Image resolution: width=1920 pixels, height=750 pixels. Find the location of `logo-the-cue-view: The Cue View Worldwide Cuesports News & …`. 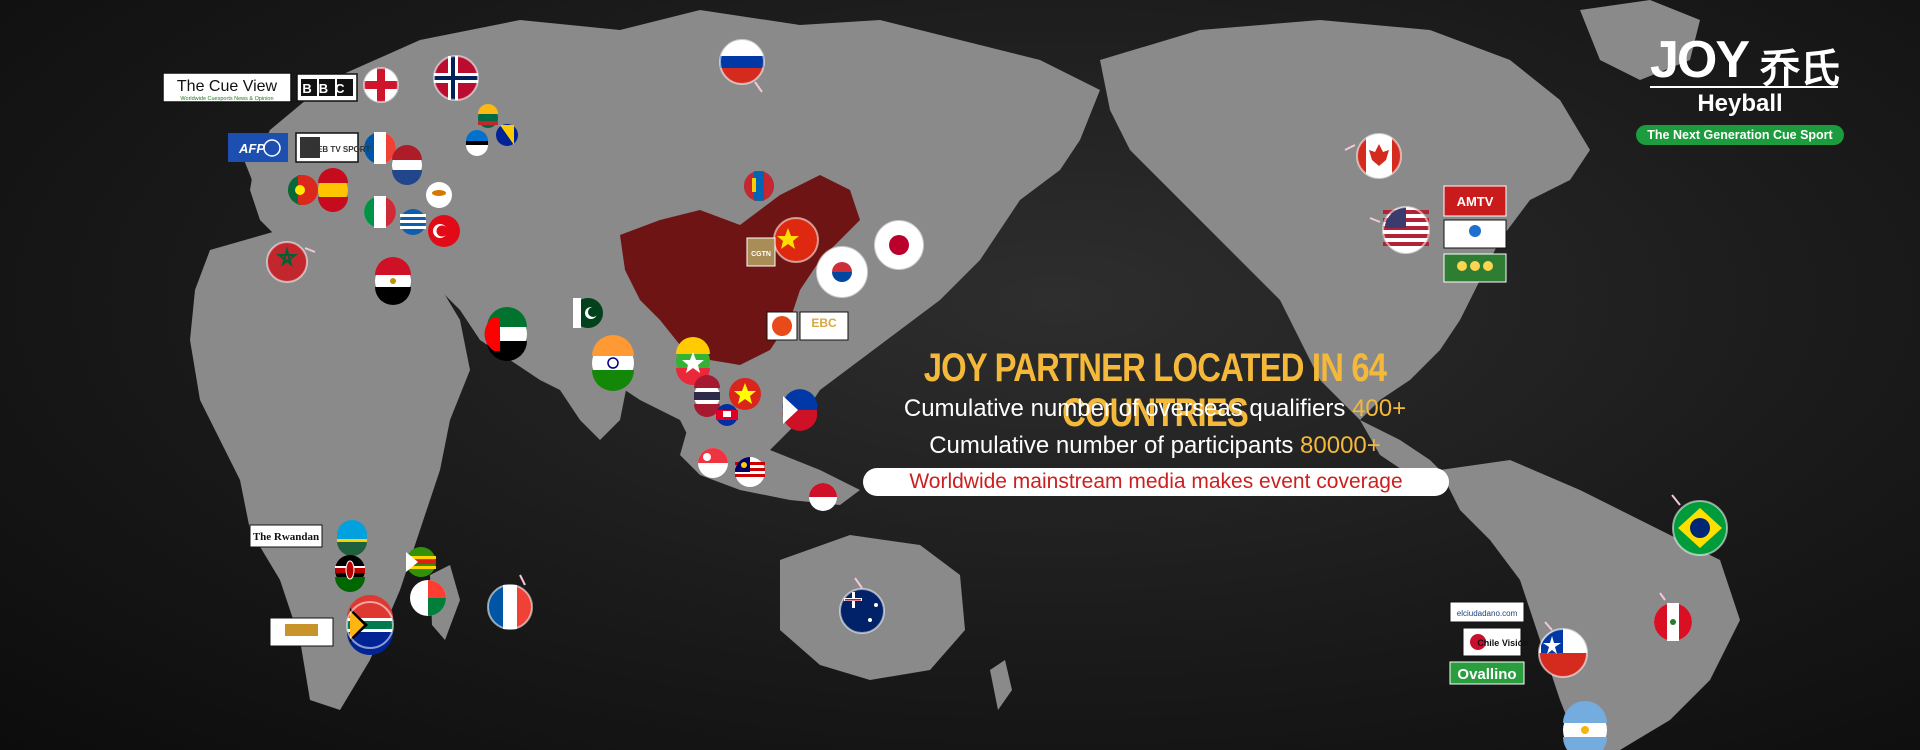

logo-the-cue-view: The Cue View Worldwide Cuesports News & … is located at coordinates (227, 87).